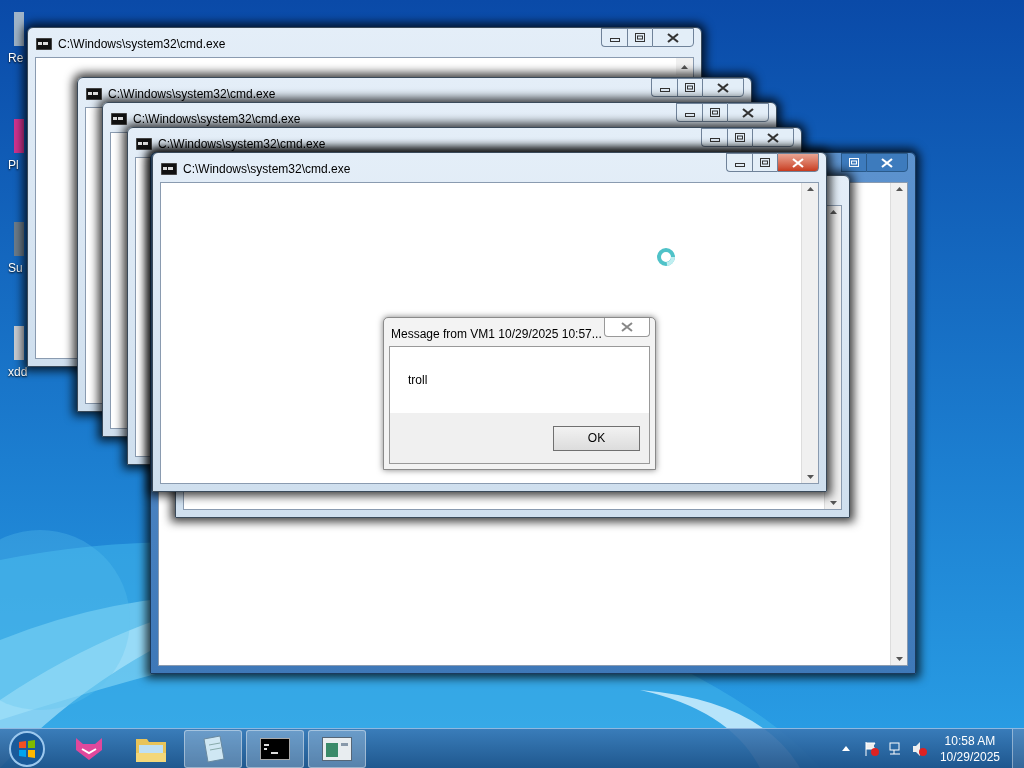 Image resolution: width=1024 pixels, height=768 pixels. What do you see at coordinates (14, 372) in the screenshot?
I see `desktop-icon-label: xdd` at bounding box center [14, 372].